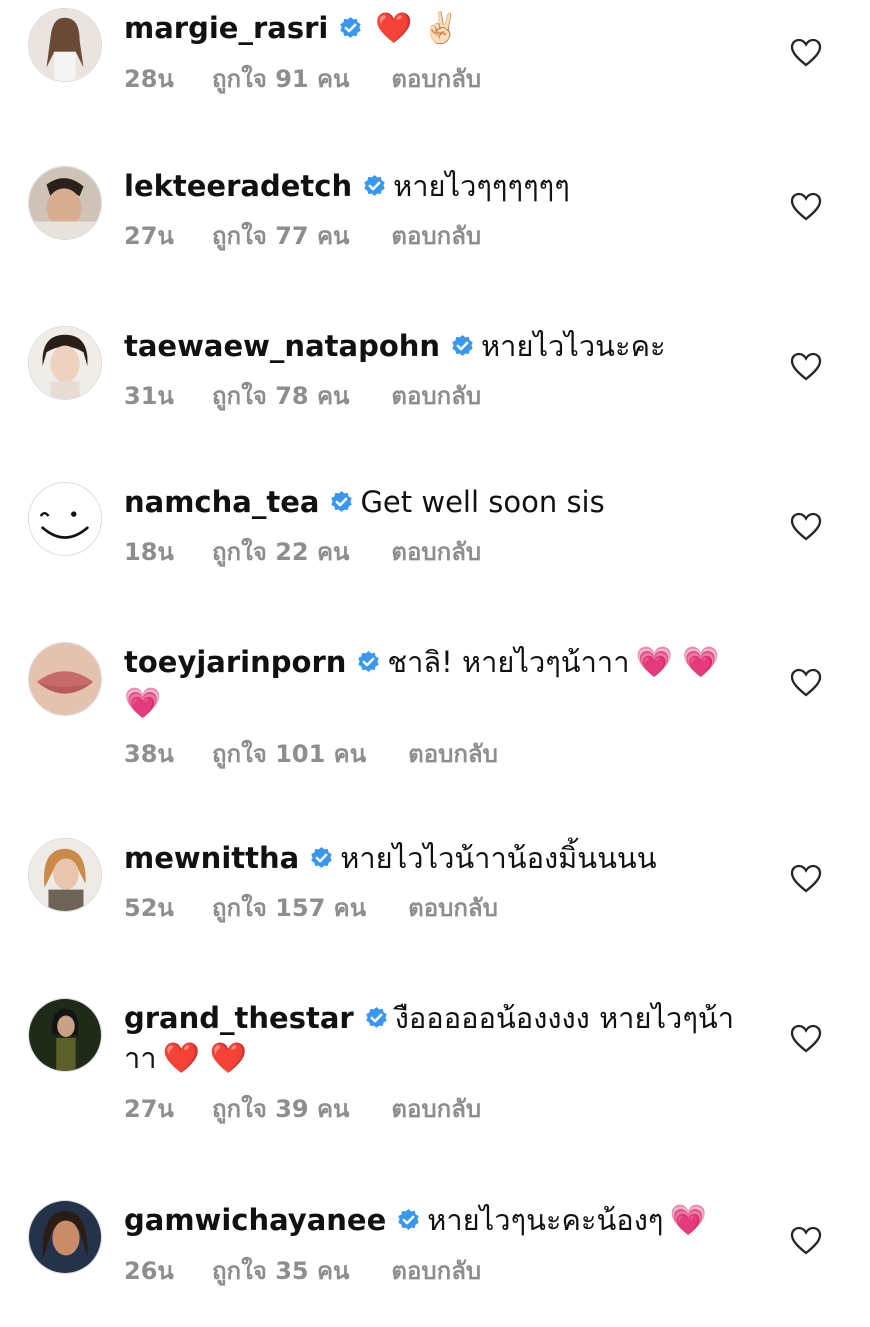 The height and width of the screenshot is (1327, 870). What do you see at coordinates (140, 1058) in the screenshot?
I see `comment-text-continued: าา` at bounding box center [140, 1058].